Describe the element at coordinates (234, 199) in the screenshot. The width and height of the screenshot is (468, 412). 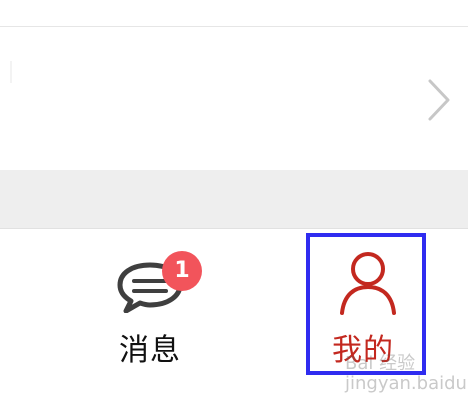
I see `section-divider-band` at that location.